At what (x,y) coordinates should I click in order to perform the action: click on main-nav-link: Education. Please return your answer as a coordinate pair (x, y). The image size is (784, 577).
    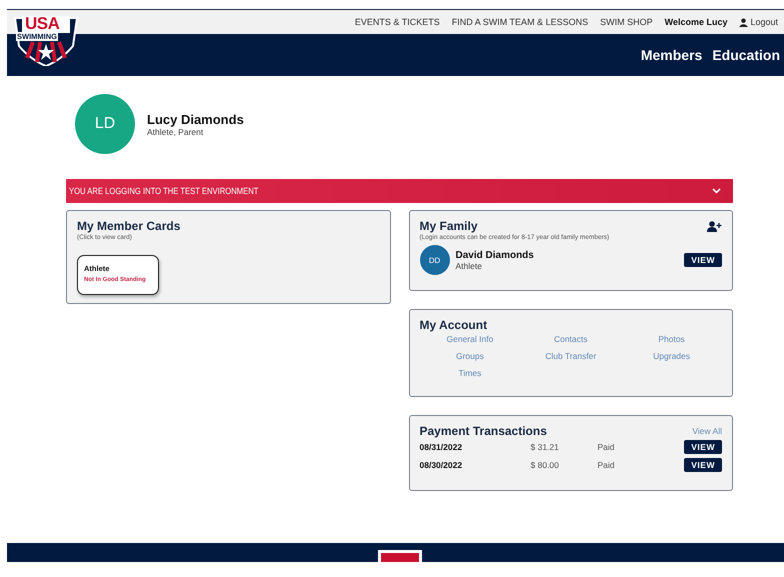
    Looking at the image, I should click on (746, 55).